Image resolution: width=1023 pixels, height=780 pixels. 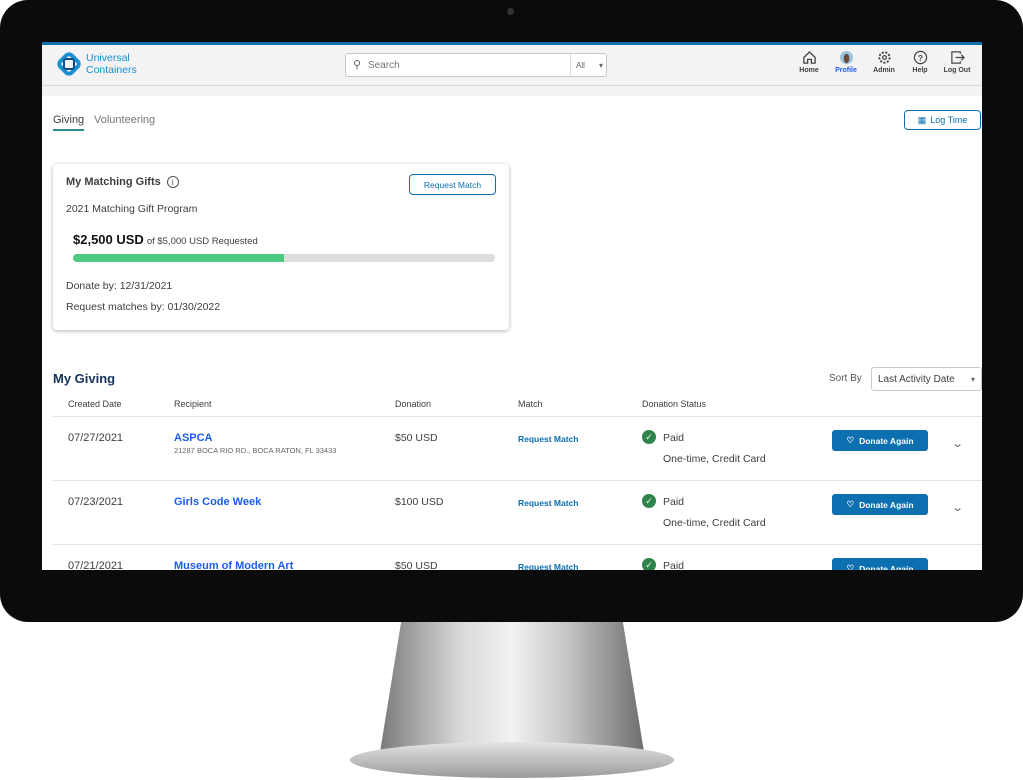 I want to click on card-header: My Matching Gifts i, so click(x=122, y=182).